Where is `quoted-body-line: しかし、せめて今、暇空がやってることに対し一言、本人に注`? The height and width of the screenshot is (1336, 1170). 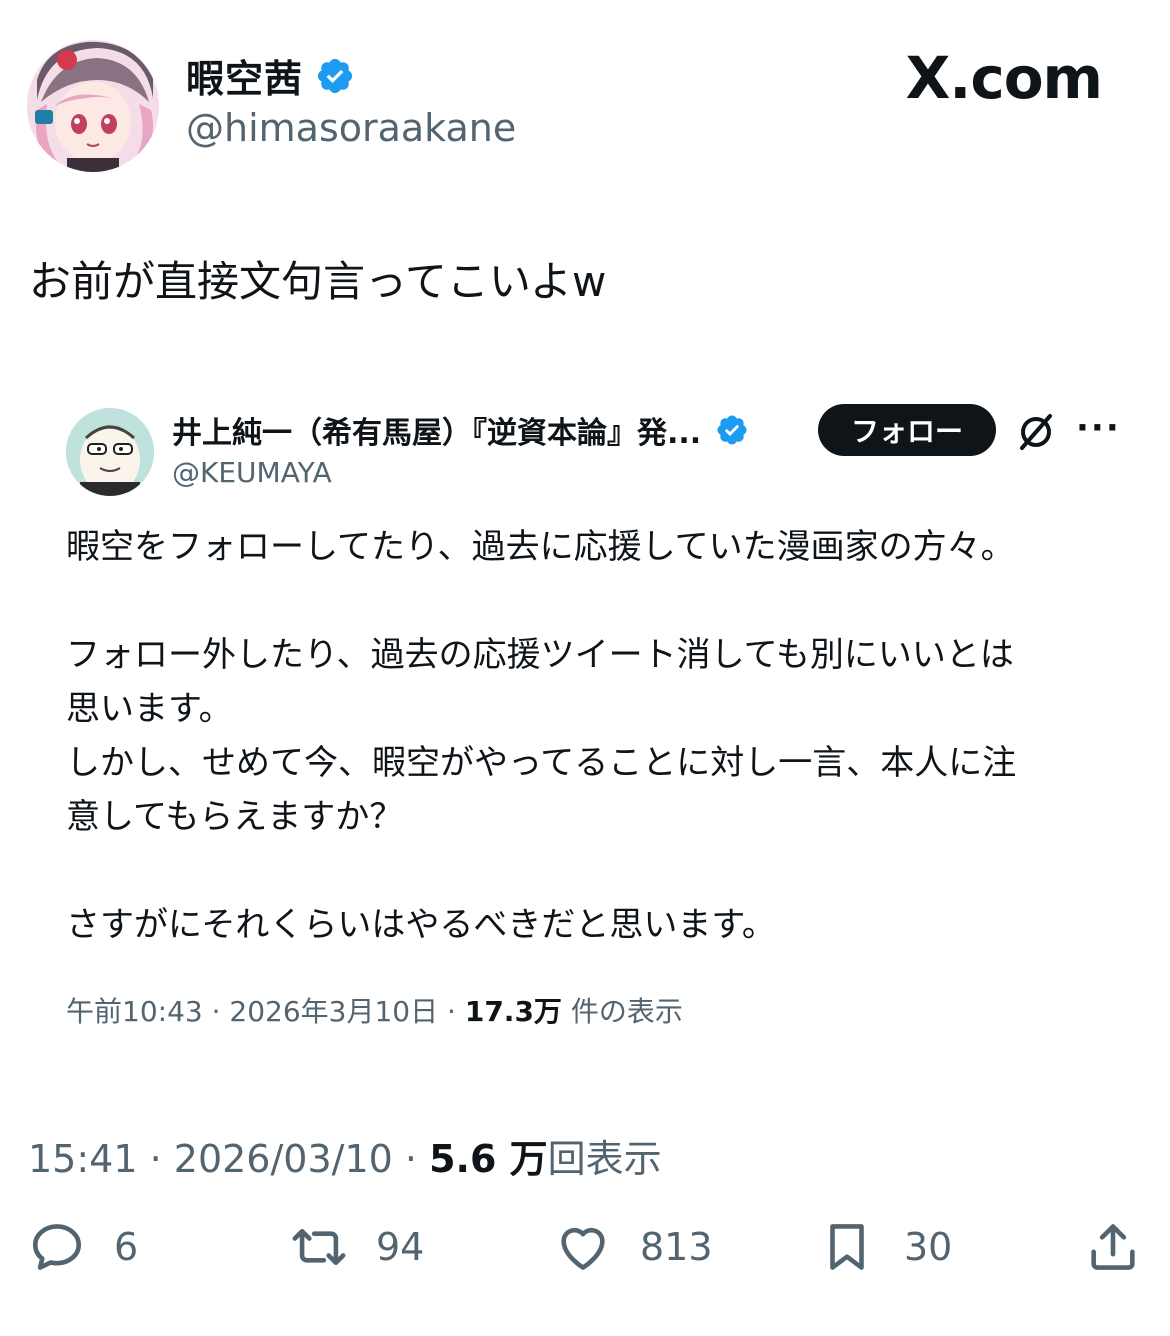 quoted-body-line: しかし、せめて今、暇空がやってることに対し一言、本人に注 is located at coordinates (541, 763).